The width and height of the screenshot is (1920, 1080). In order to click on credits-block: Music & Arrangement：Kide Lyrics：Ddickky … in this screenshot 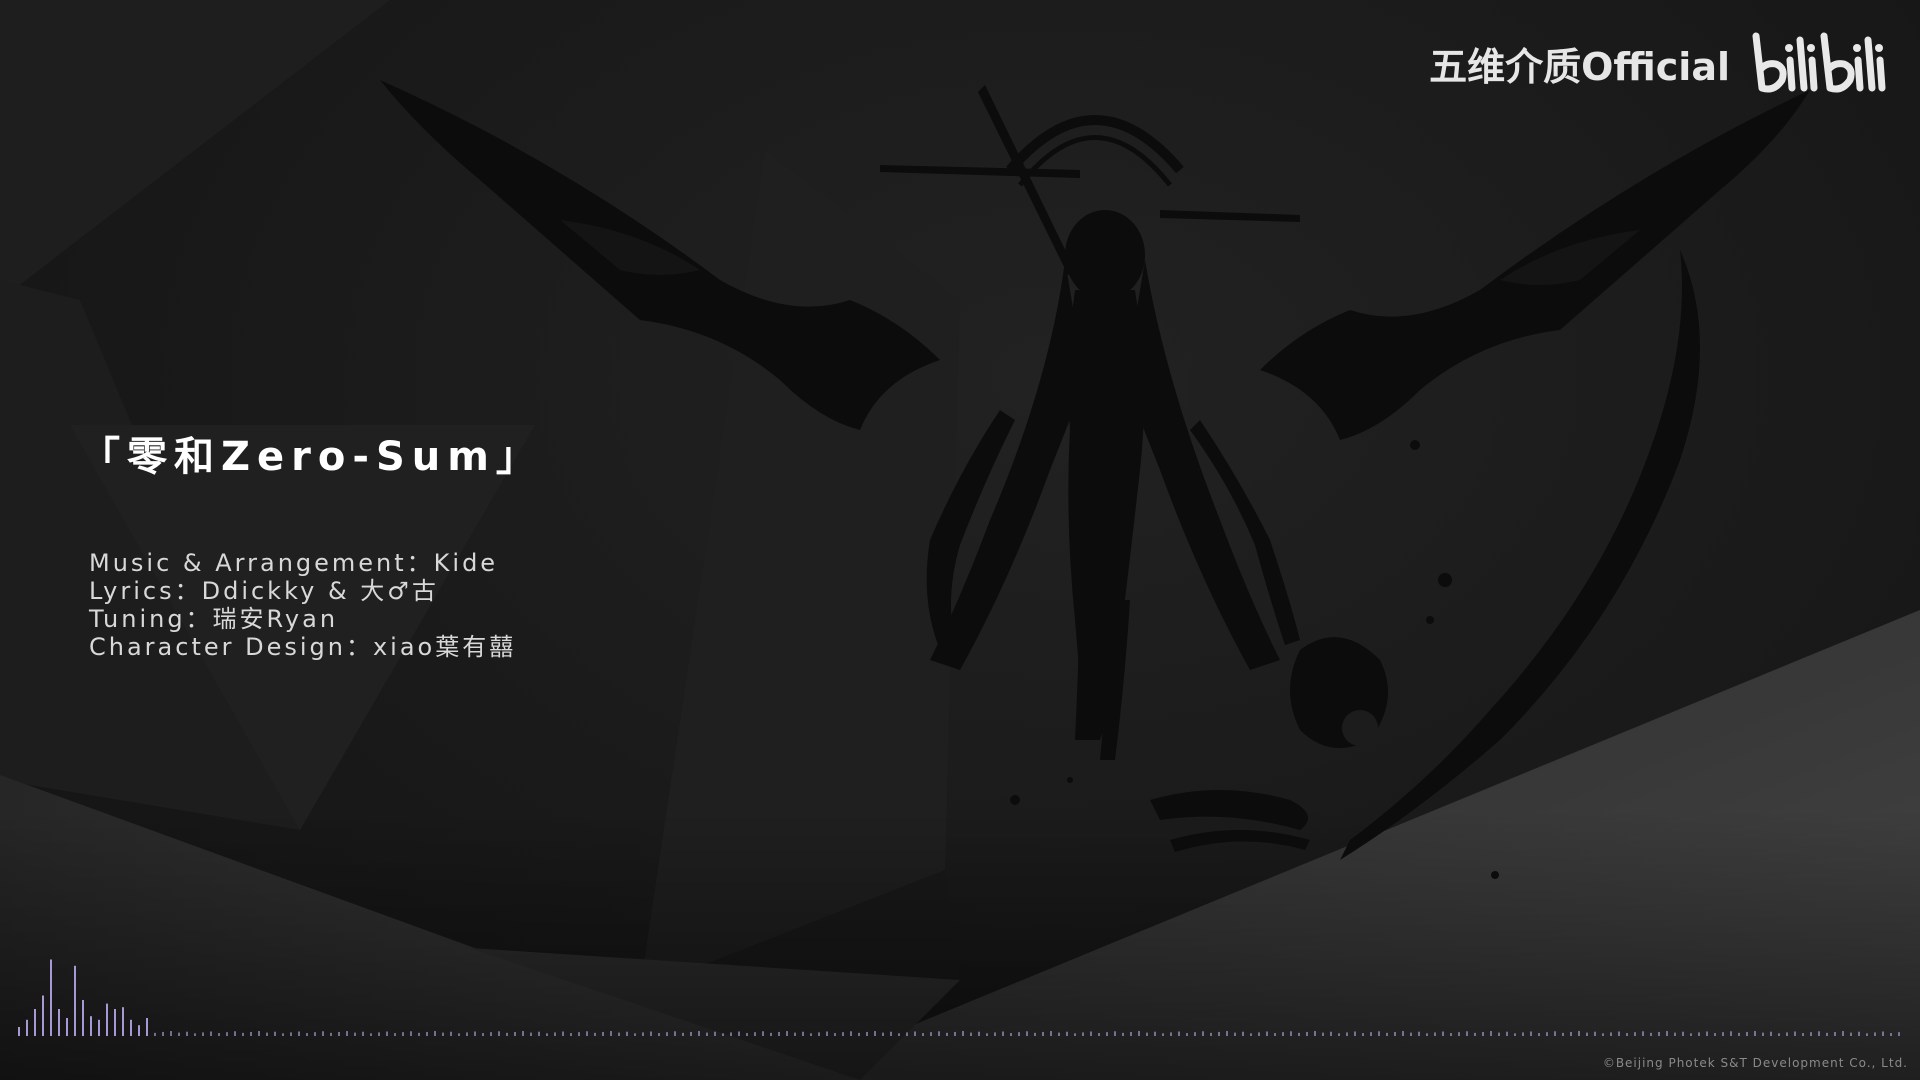, I will do `click(302, 605)`.